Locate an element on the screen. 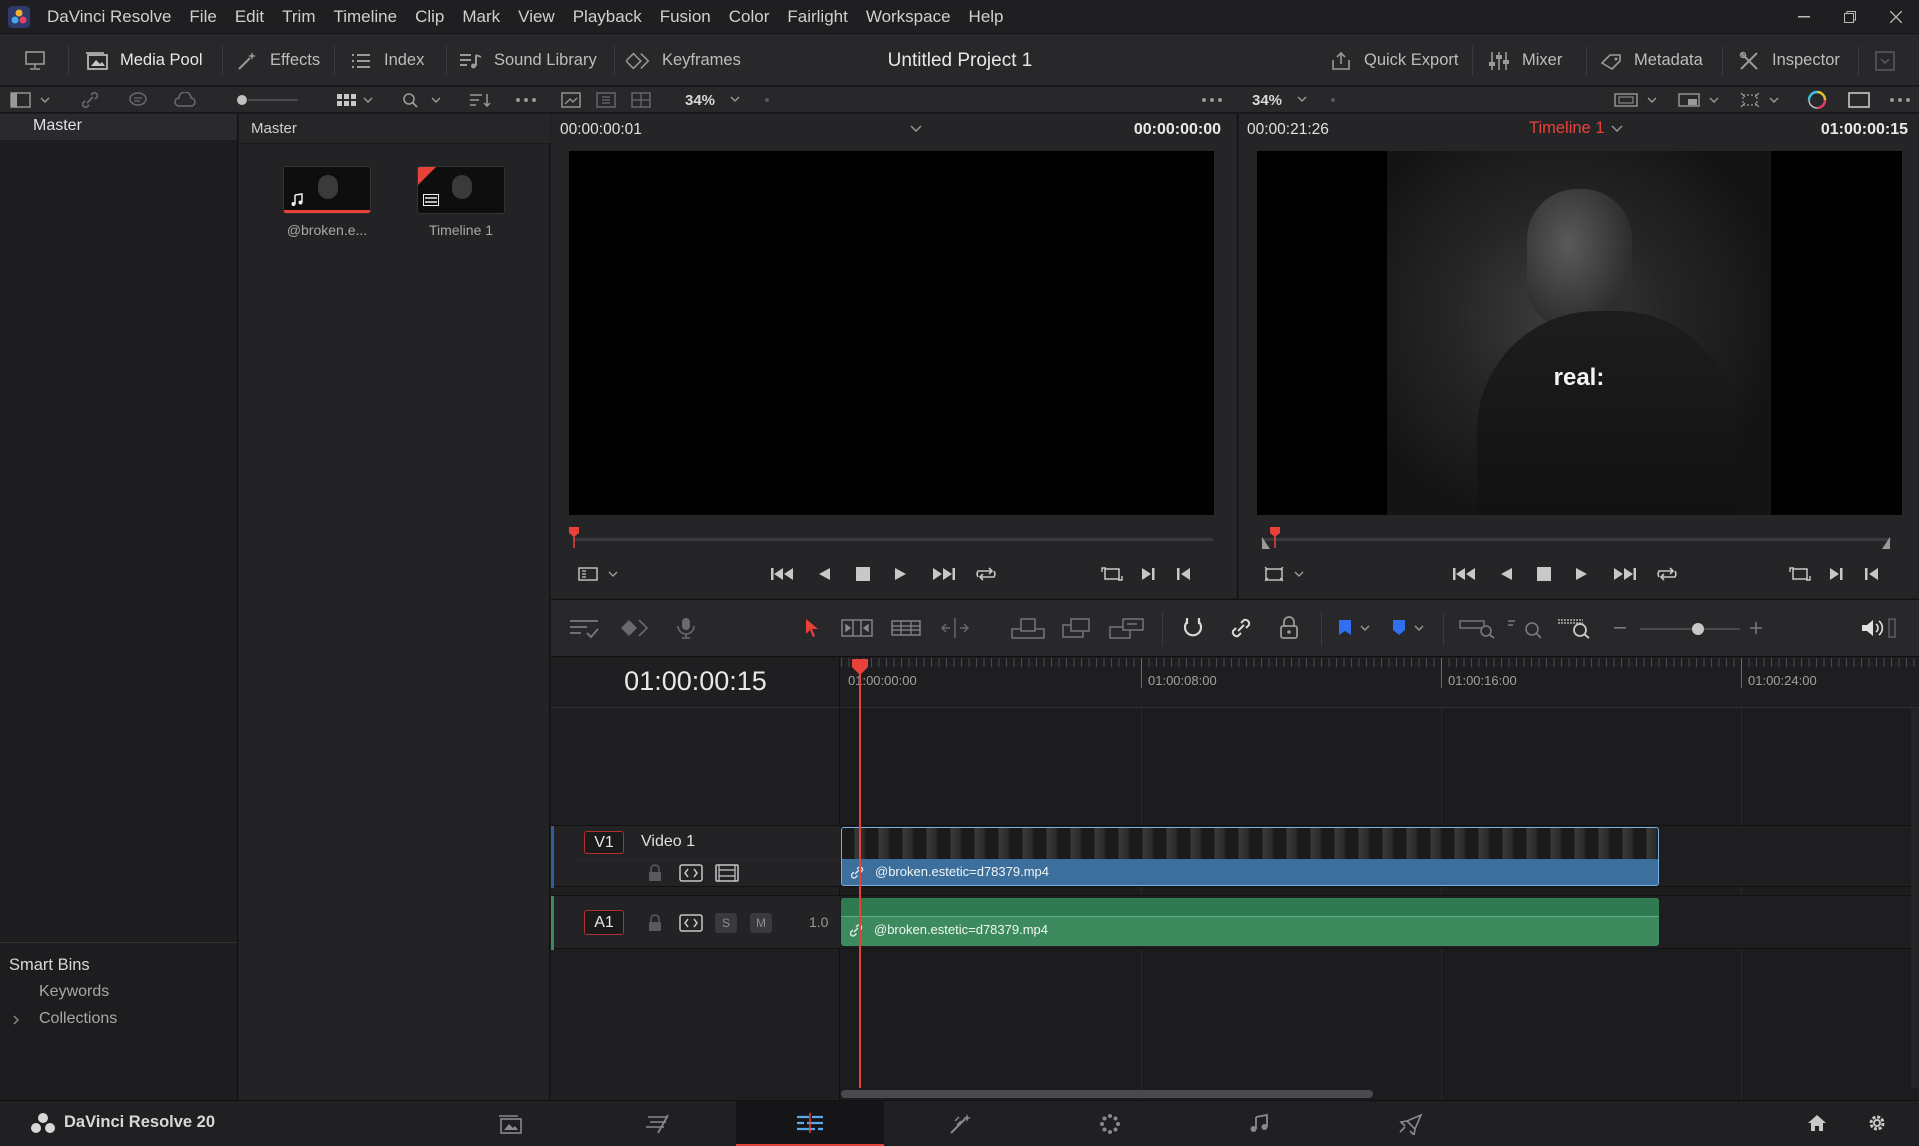  page-media is located at coordinates (511, 1123).